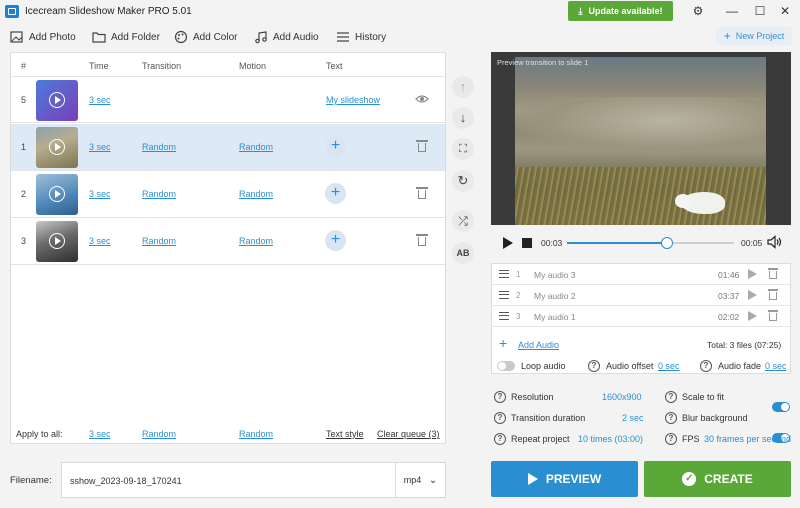 The height and width of the screenshot is (508, 800). I want to click on audio-offset-value: 0 sec, so click(669, 366).